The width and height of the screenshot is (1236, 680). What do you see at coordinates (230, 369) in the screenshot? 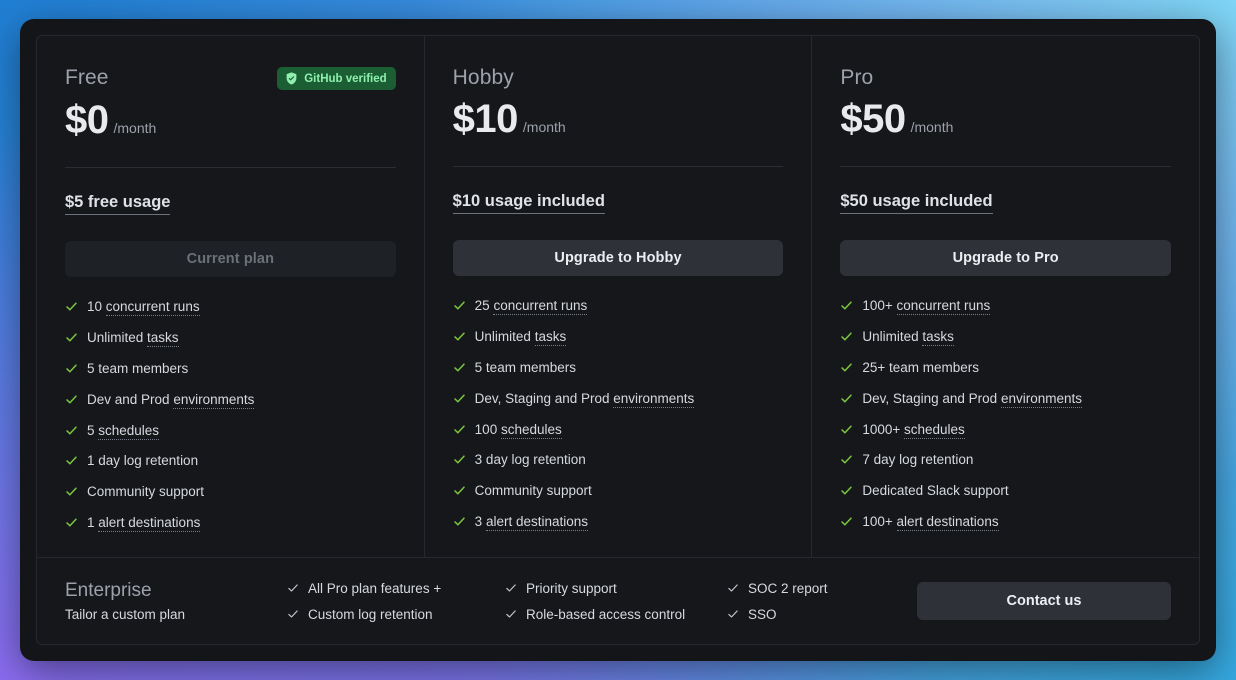
I see `feature-item: 5 team members` at bounding box center [230, 369].